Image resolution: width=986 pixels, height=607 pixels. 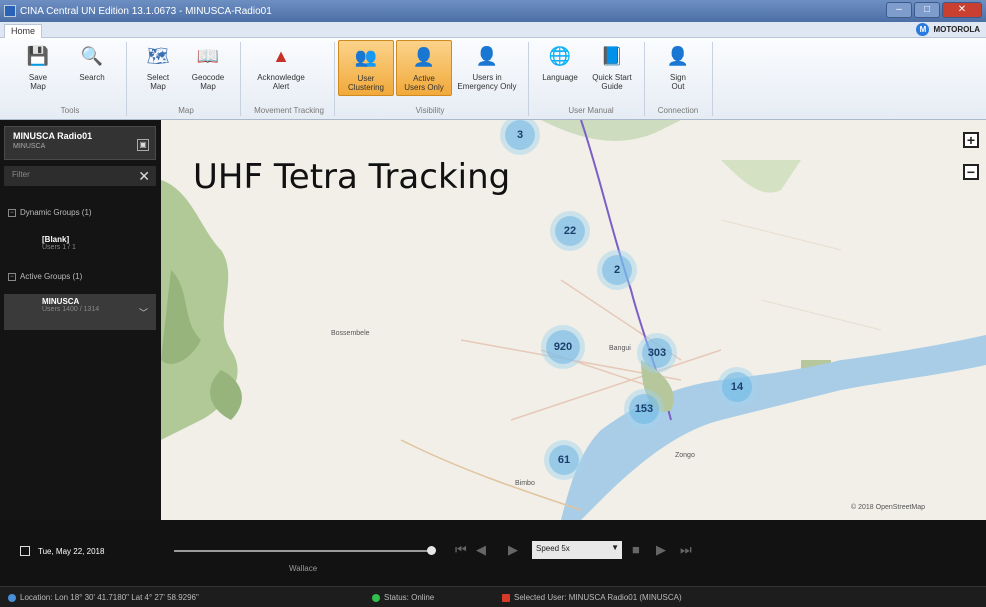 I want to click on filter-input: Filter ✕, so click(x=80, y=176).